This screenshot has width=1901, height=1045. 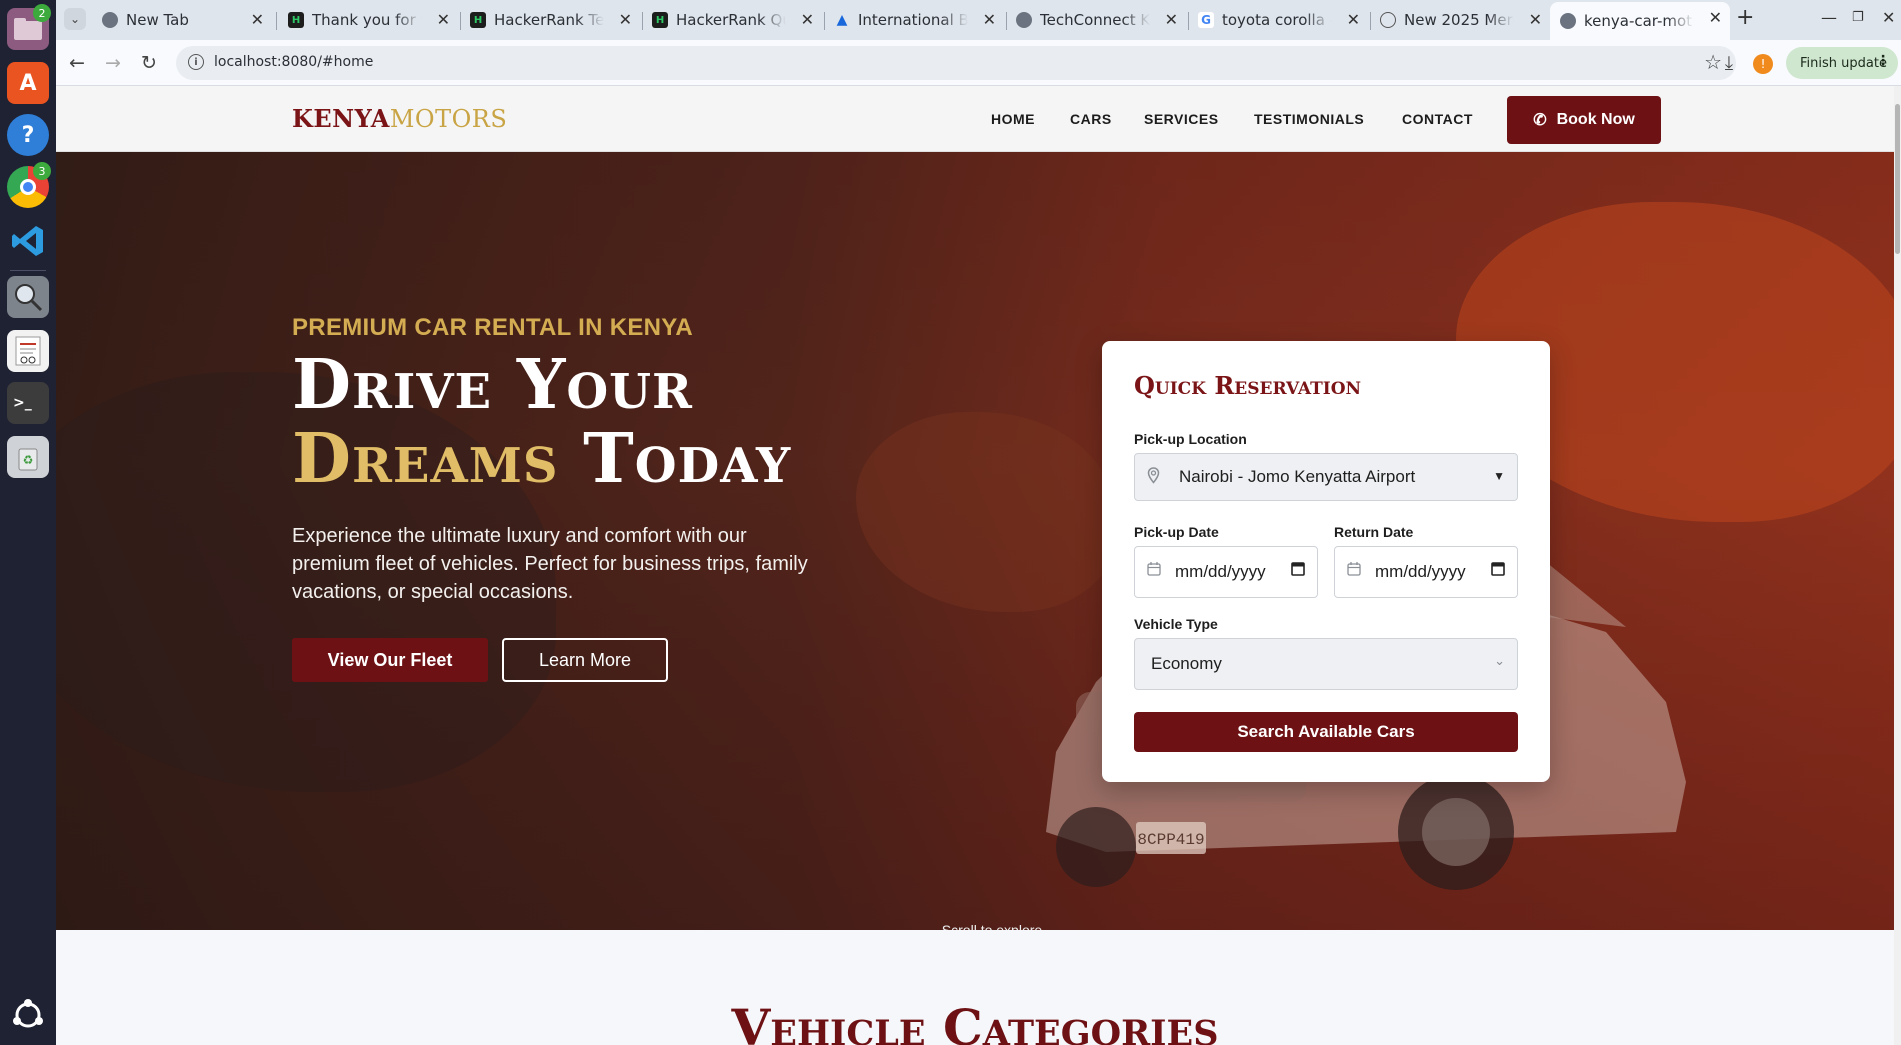 I want to click on tab-title: International Bu, so click(x=913, y=20).